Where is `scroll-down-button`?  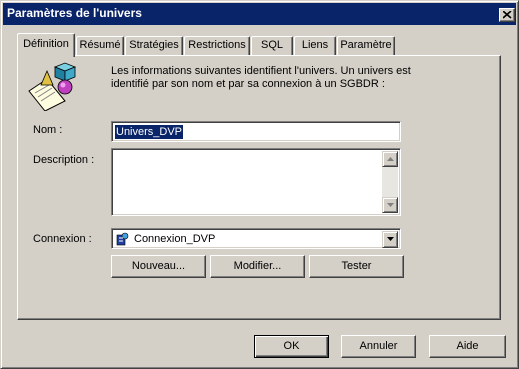
scroll-down-button is located at coordinates (390, 205).